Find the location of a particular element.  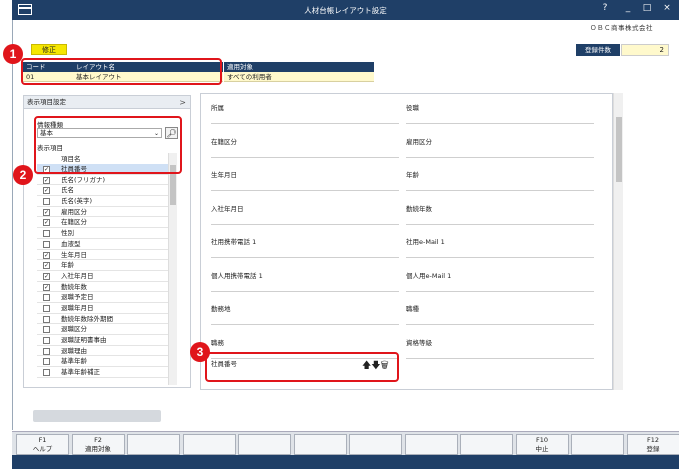

list-item: 退職予定日 is located at coordinates (103, 297).